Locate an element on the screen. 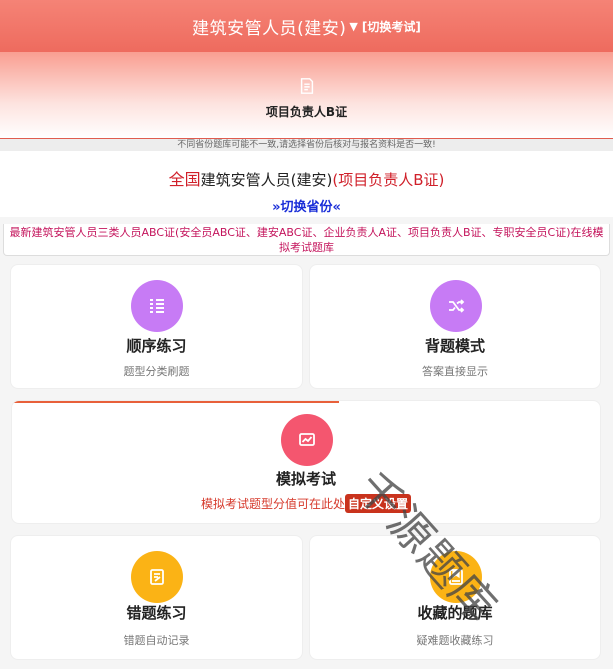  bookmark-icon is located at coordinates (456, 577).